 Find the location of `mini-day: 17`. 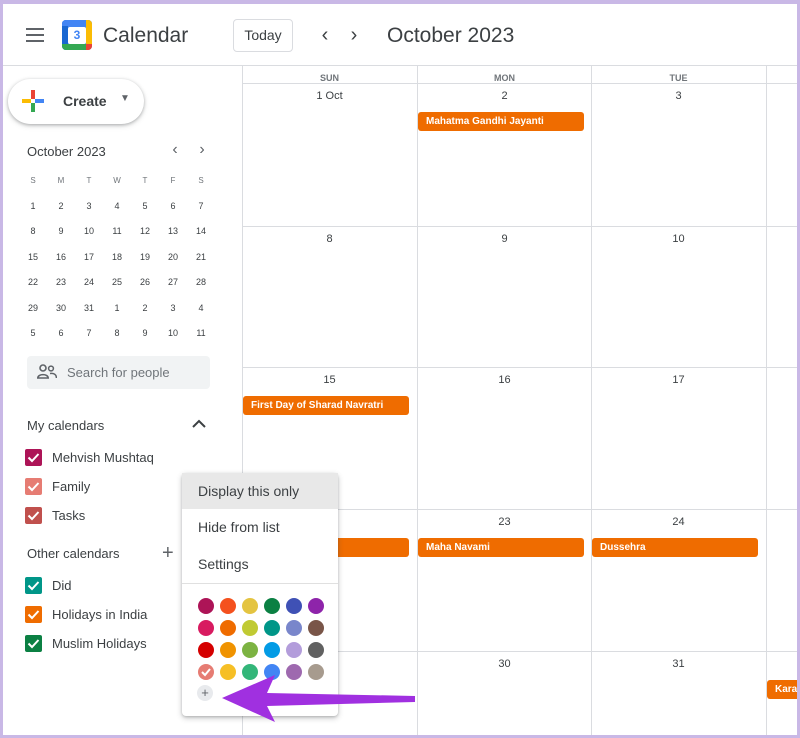

mini-day: 17 is located at coordinates (89, 258).